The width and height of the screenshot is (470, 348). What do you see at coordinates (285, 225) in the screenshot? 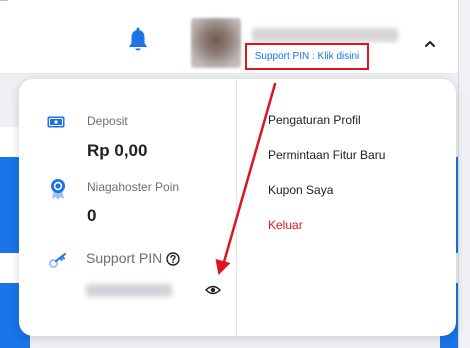
I see `menu-item-logout: Keluar` at bounding box center [285, 225].